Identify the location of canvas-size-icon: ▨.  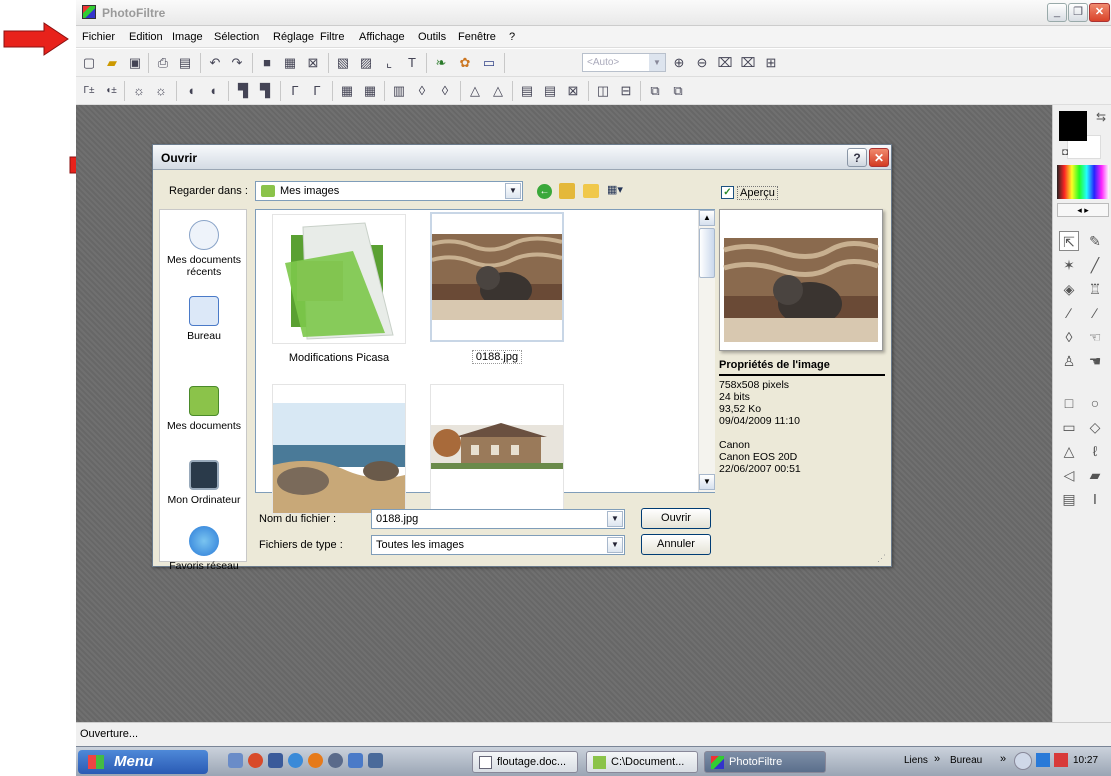
(366, 63).